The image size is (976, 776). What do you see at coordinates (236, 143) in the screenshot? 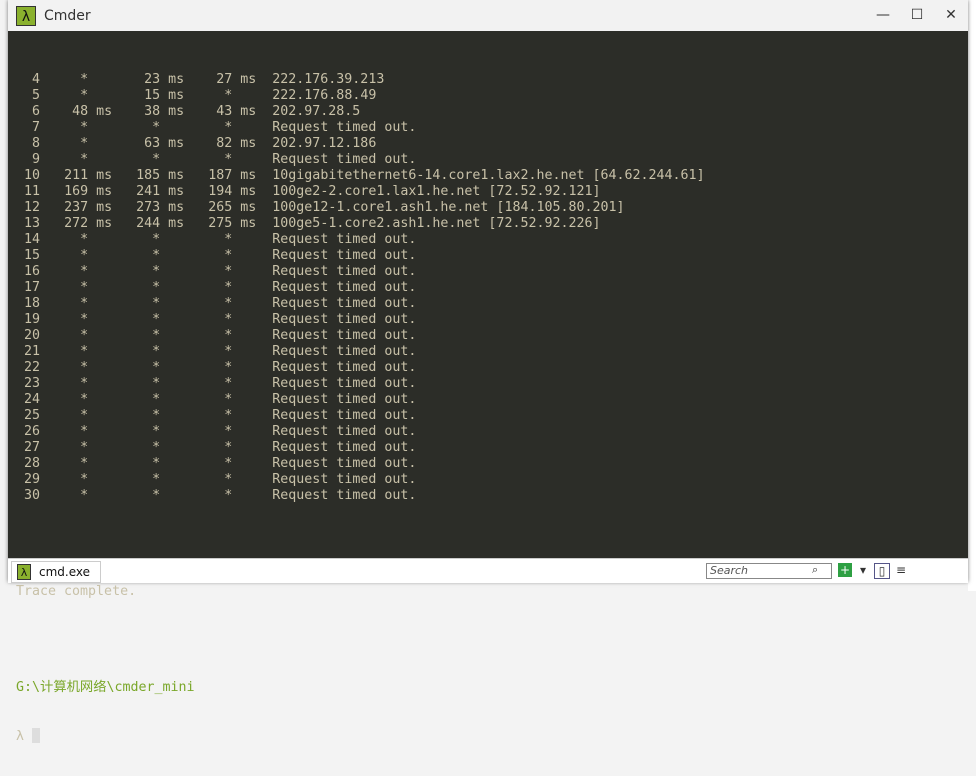
I see `rtt-t3: 82 ms` at bounding box center [236, 143].